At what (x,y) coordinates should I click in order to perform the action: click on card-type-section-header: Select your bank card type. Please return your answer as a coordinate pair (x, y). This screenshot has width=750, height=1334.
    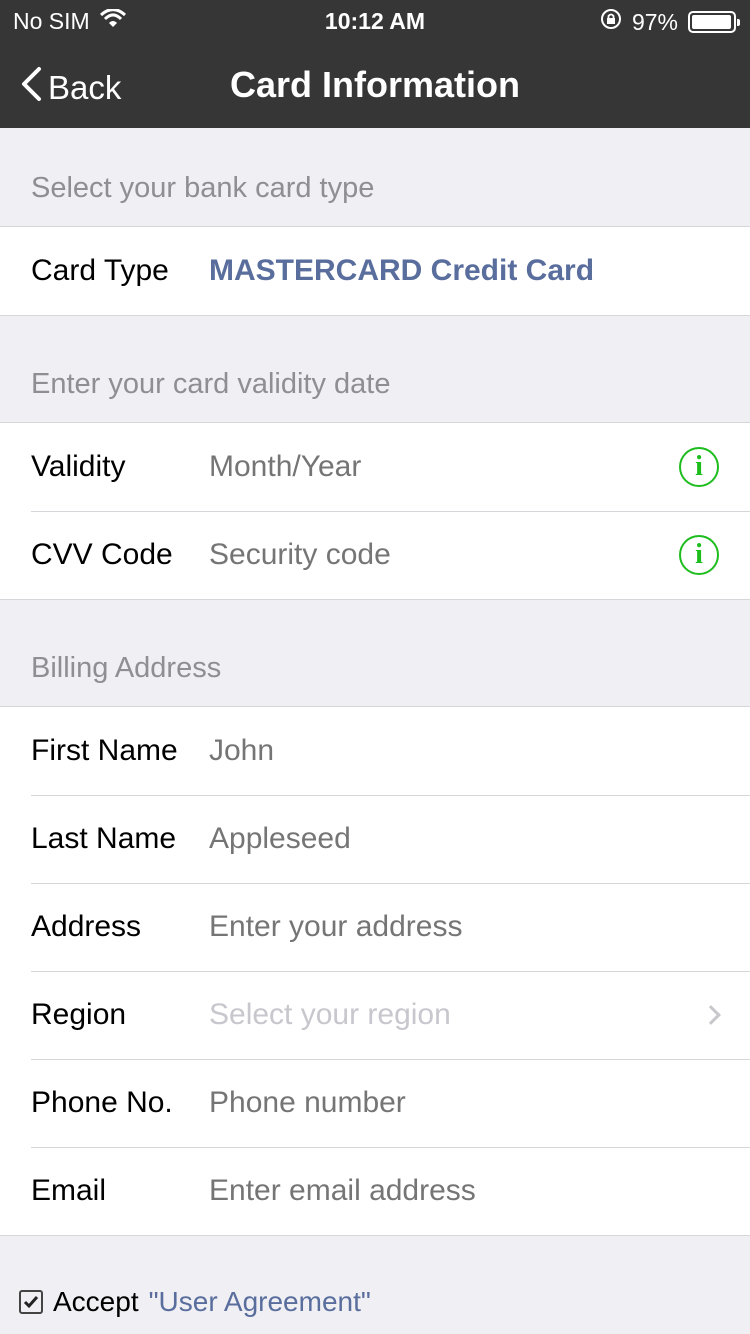
    Looking at the image, I should click on (203, 188).